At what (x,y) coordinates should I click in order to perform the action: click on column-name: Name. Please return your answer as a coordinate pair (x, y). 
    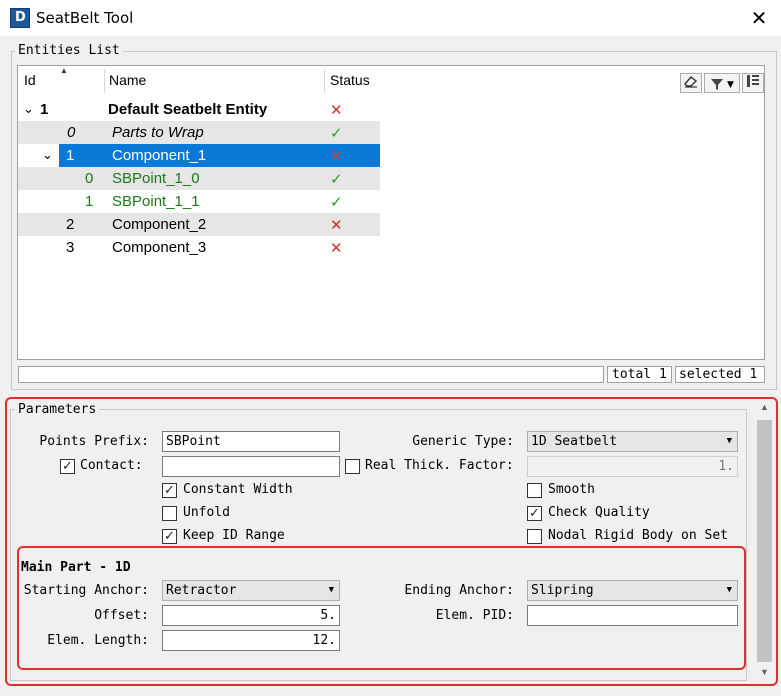
    Looking at the image, I should click on (127, 80).